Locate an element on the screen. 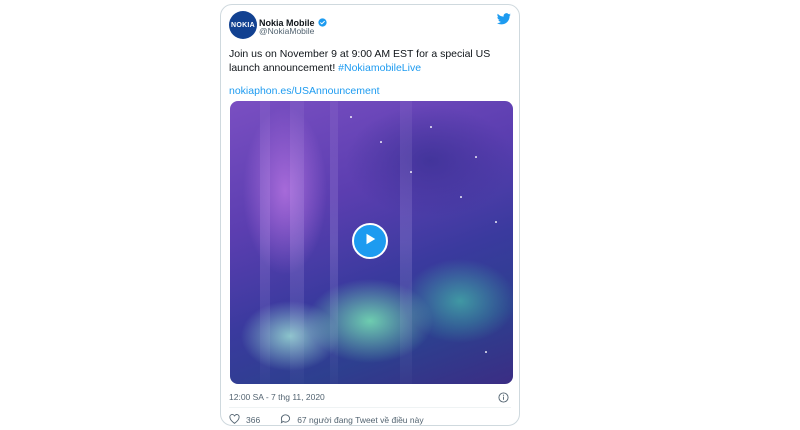 The height and width of the screenshot is (430, 800). action-bar: 366 67 người đang Tweet về điều này is located at coordinates (326, 420).